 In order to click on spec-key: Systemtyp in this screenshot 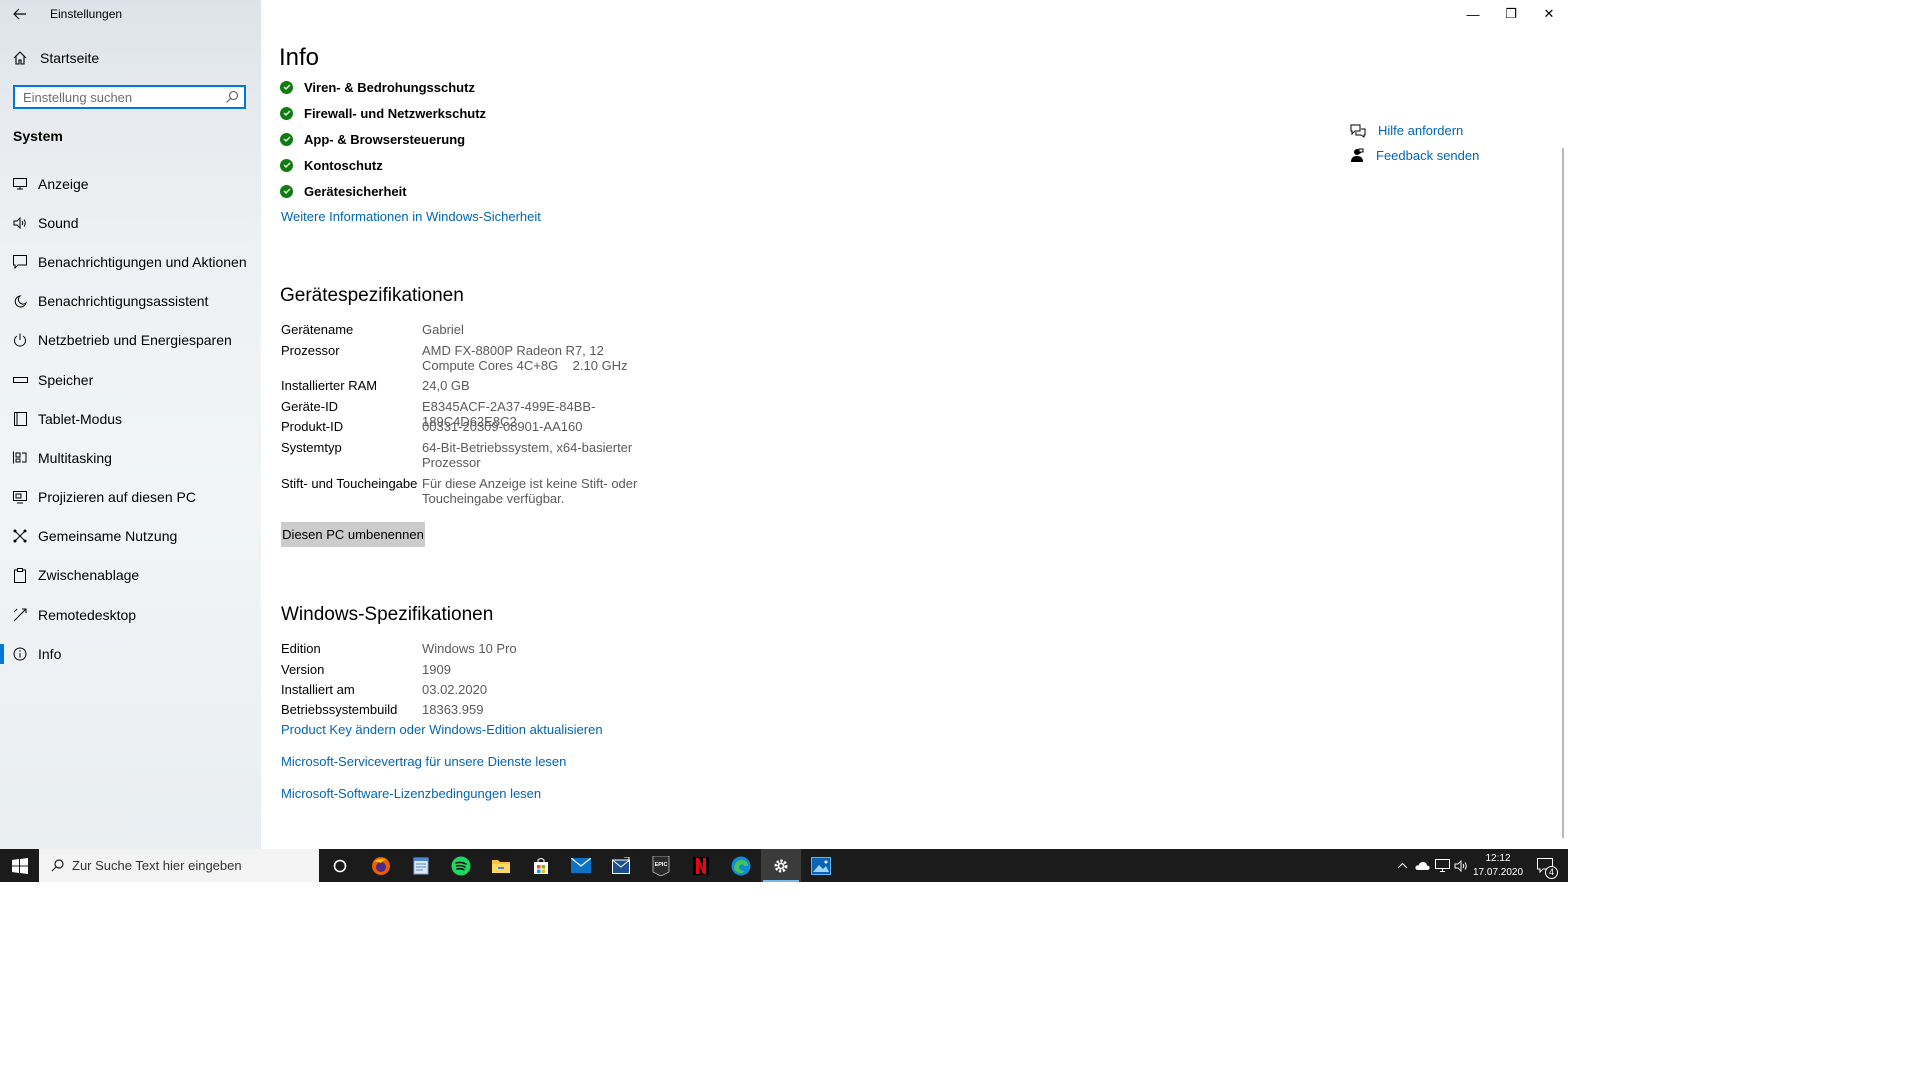, I will do `click(311, 447)`.